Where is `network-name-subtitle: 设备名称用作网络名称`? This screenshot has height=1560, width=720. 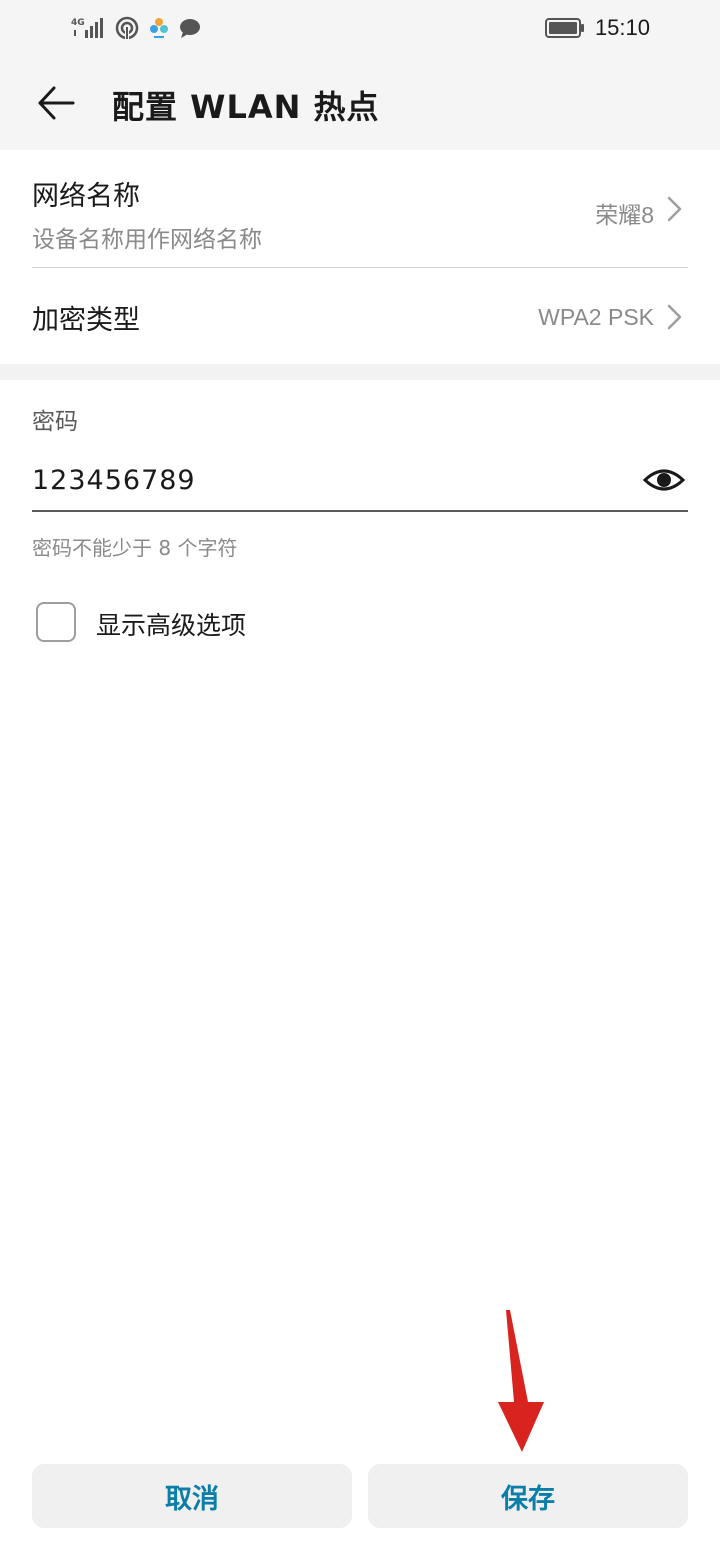
network-name-subtitle: 设备名称用作网络名称 is located at coordinates (147, 240).